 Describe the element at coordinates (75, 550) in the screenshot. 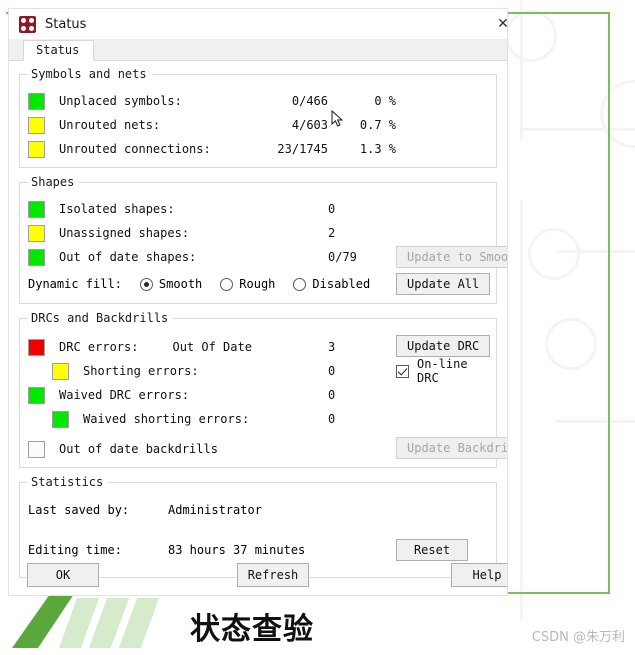

I see `label-editing-time: Editing time:` at that location.